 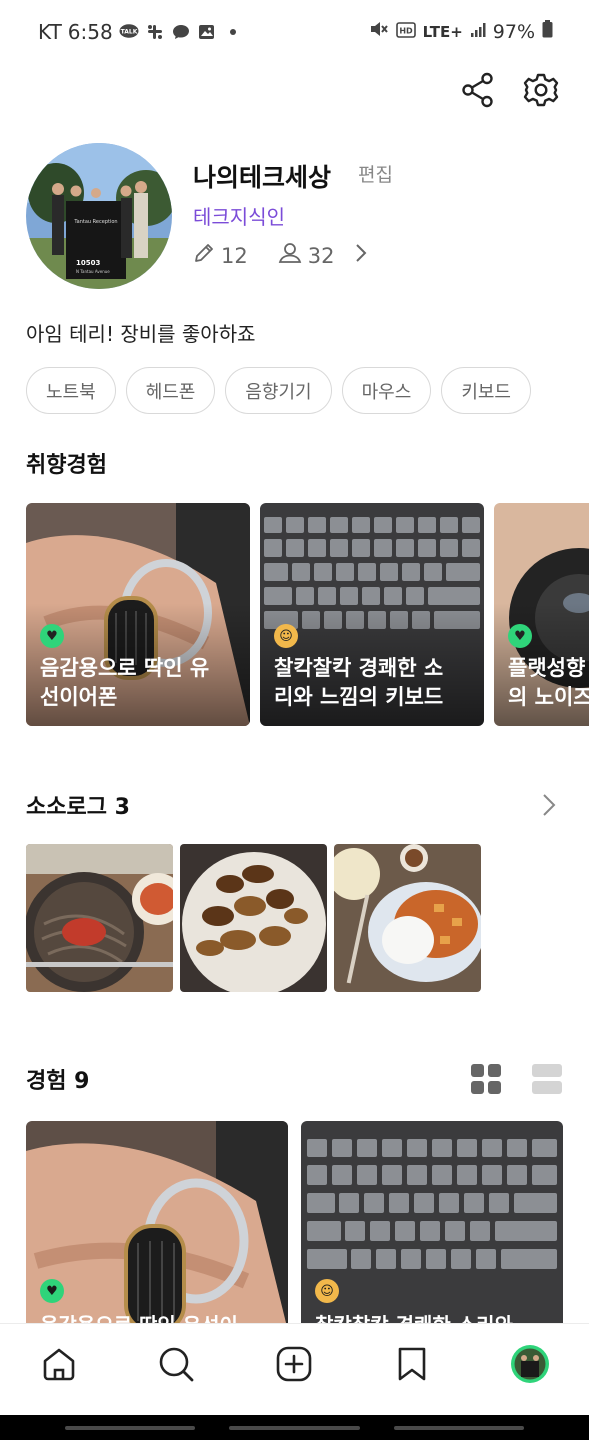 I want to click on settings-button, so click(x=541, y=92).